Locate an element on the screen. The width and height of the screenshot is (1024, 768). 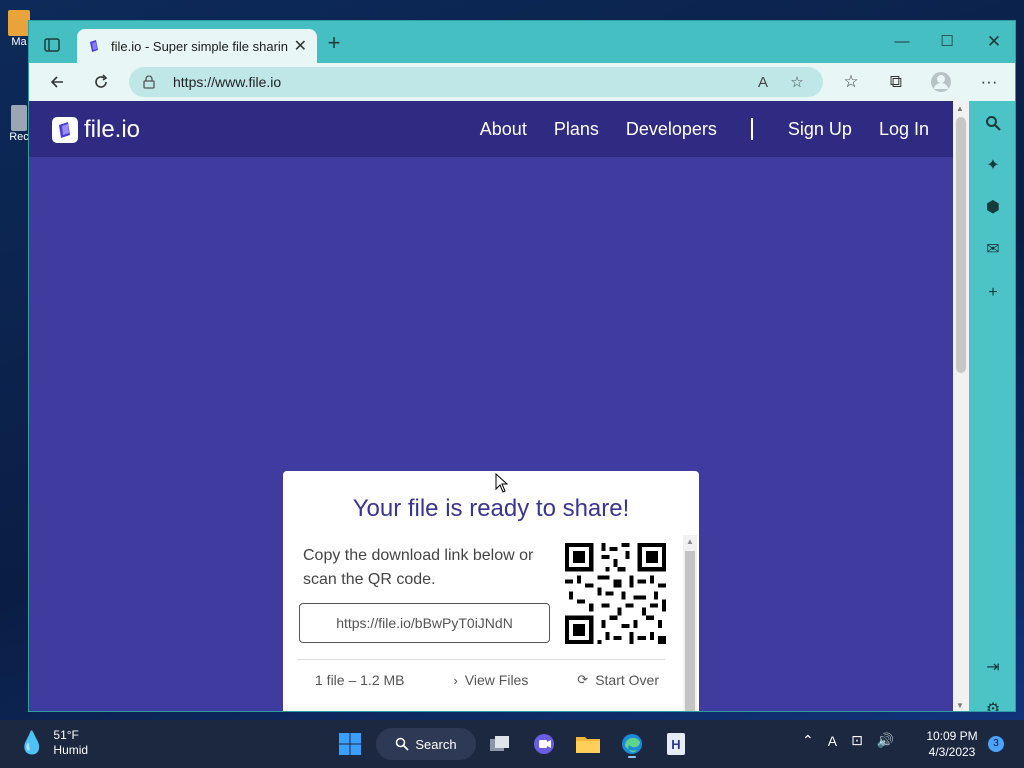
svg-text: H is located at coordinates (675, 744).